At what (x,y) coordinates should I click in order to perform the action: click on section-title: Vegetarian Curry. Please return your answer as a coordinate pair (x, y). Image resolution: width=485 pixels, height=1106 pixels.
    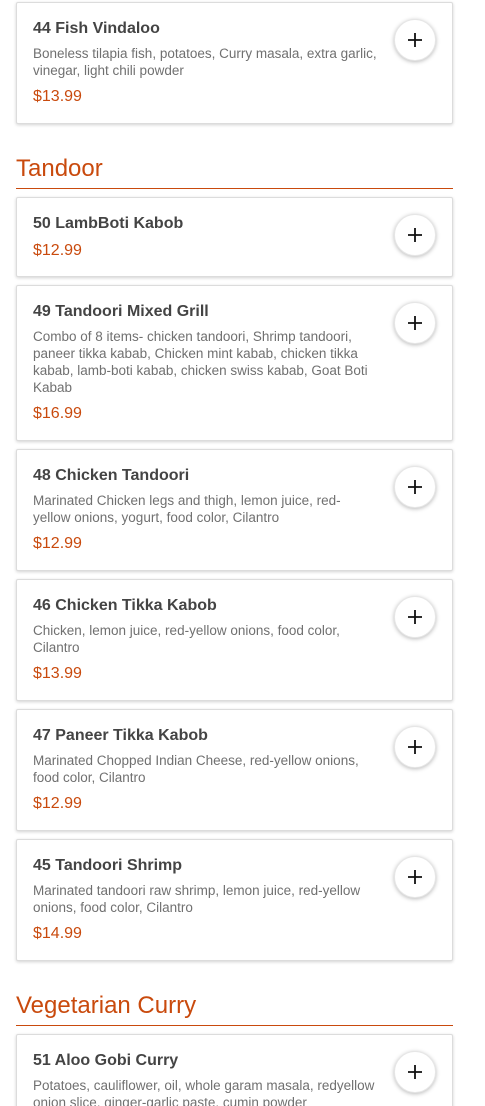
    Looking at the image, I should click on (106, 1005).